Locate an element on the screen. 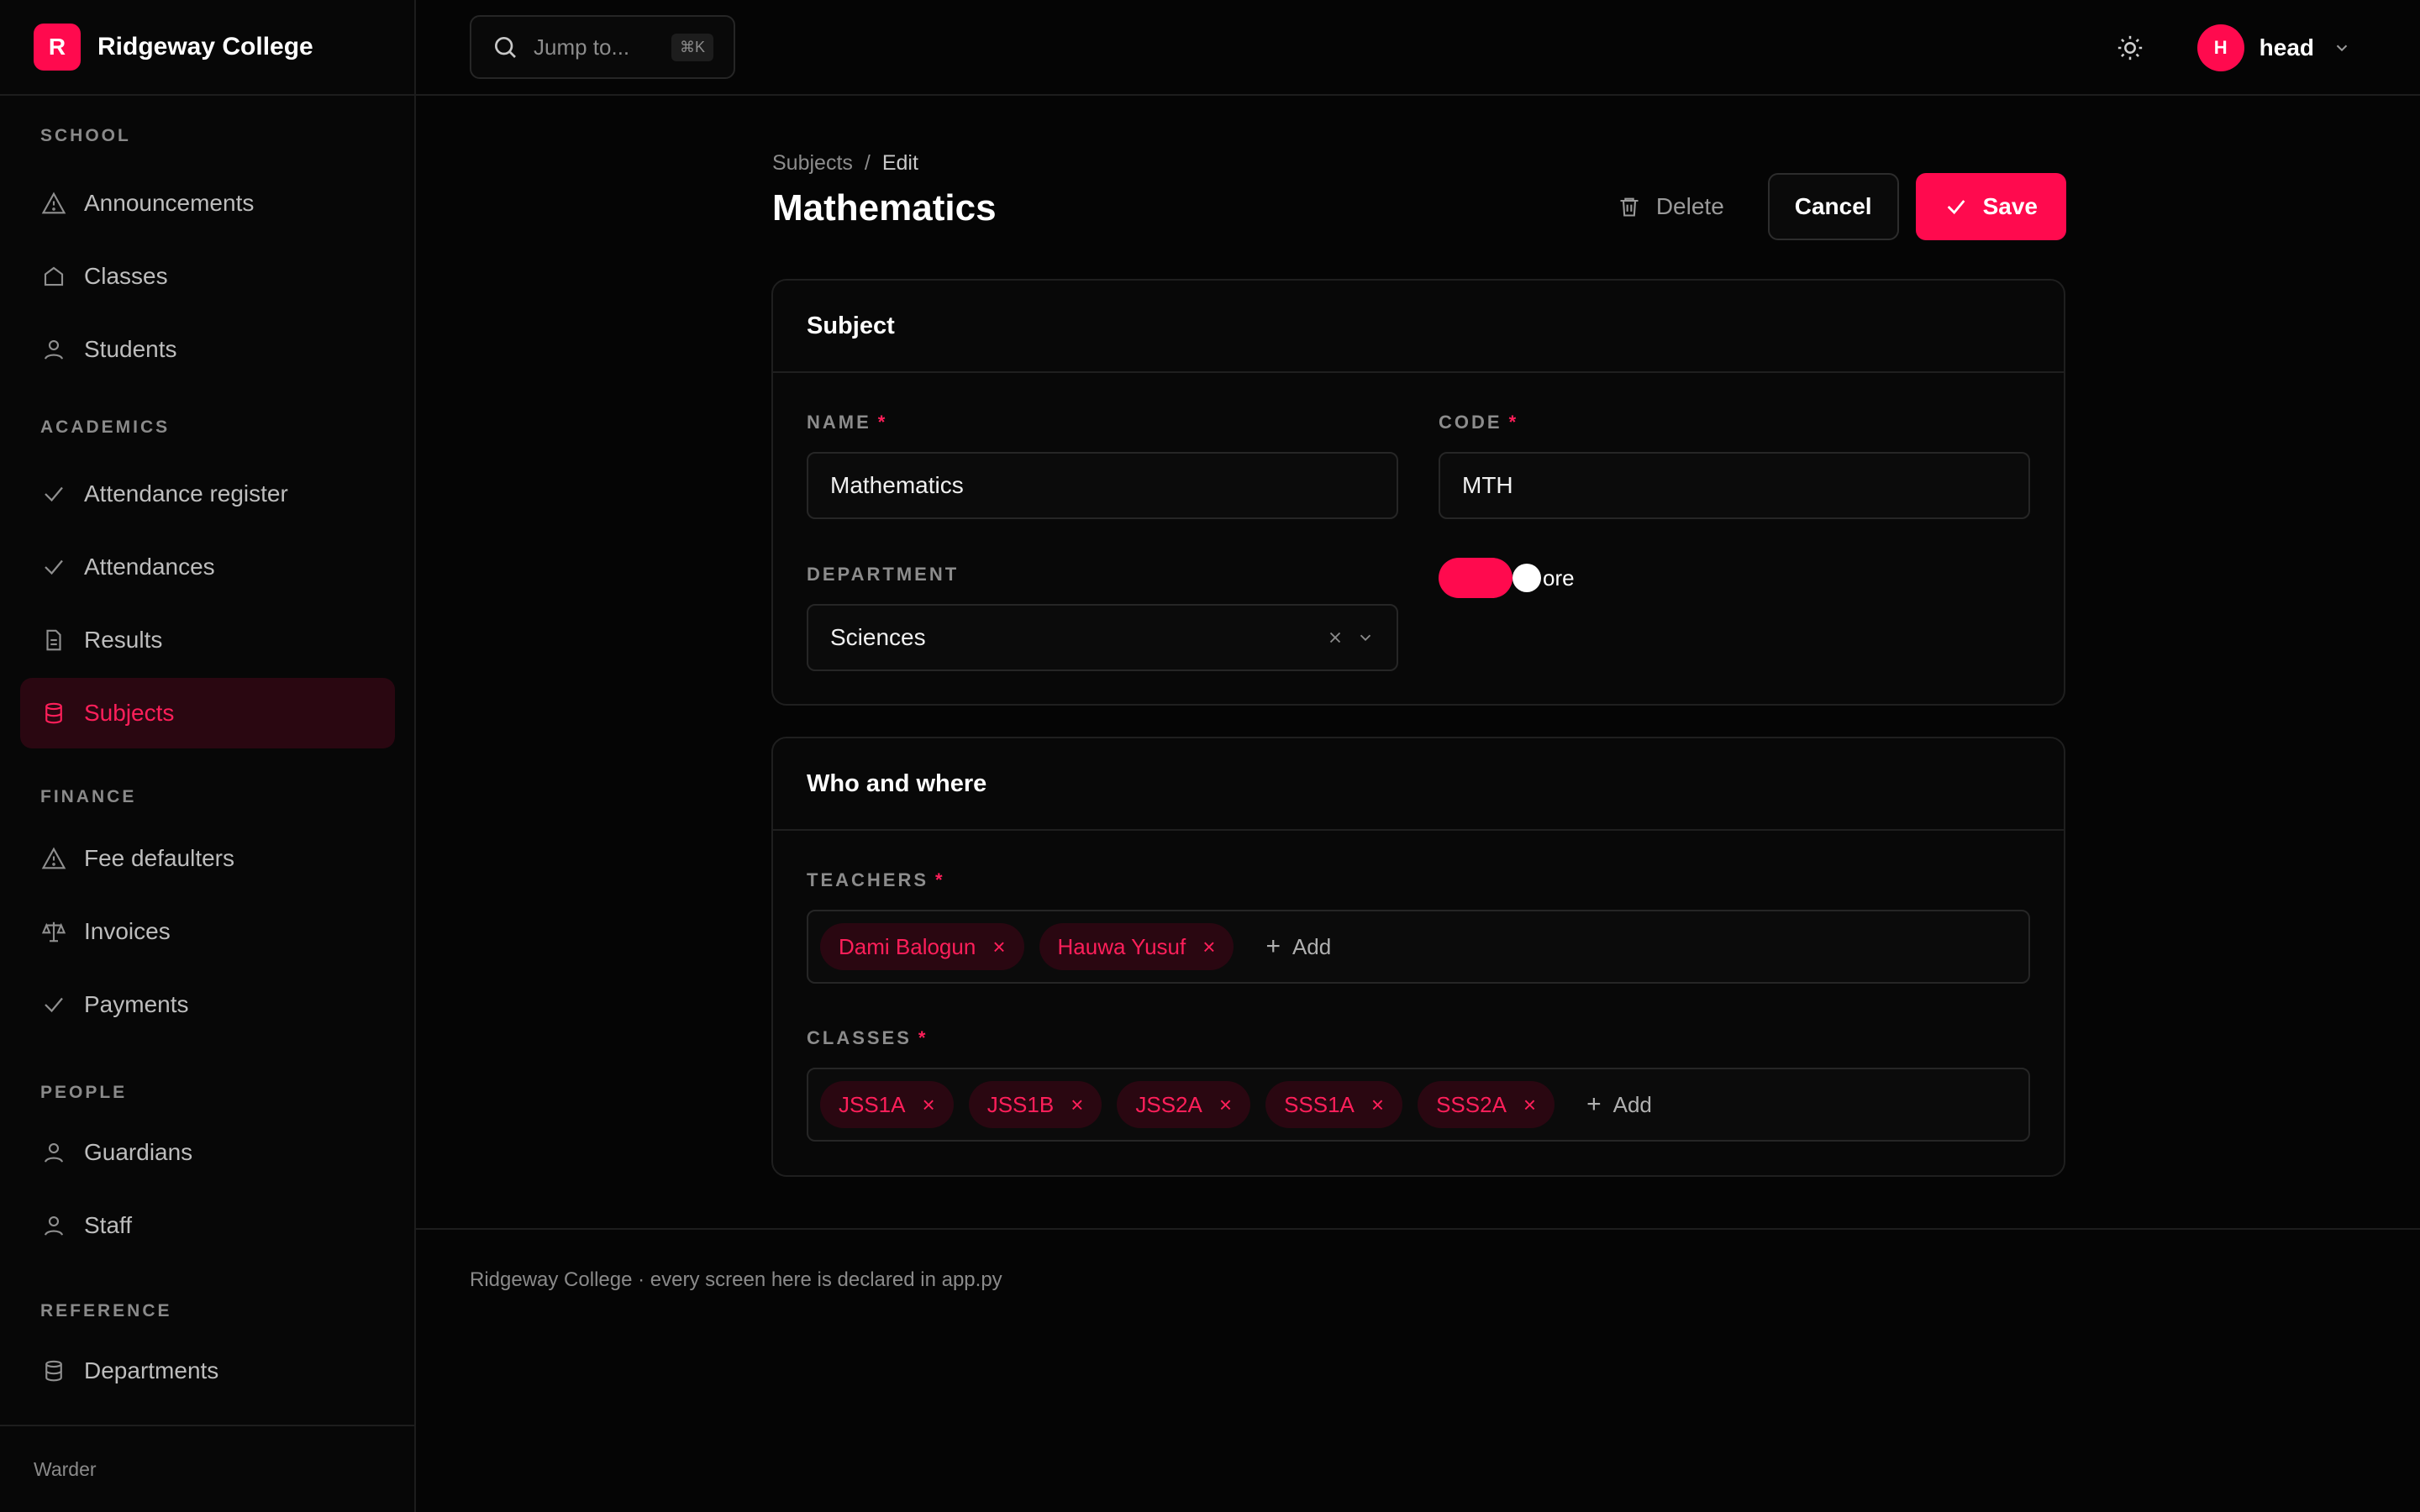 Image resolution: width=2420 pixels, height=1512 pixels. sidebar-item-label: Staff is located at coordinates (109, 1225).